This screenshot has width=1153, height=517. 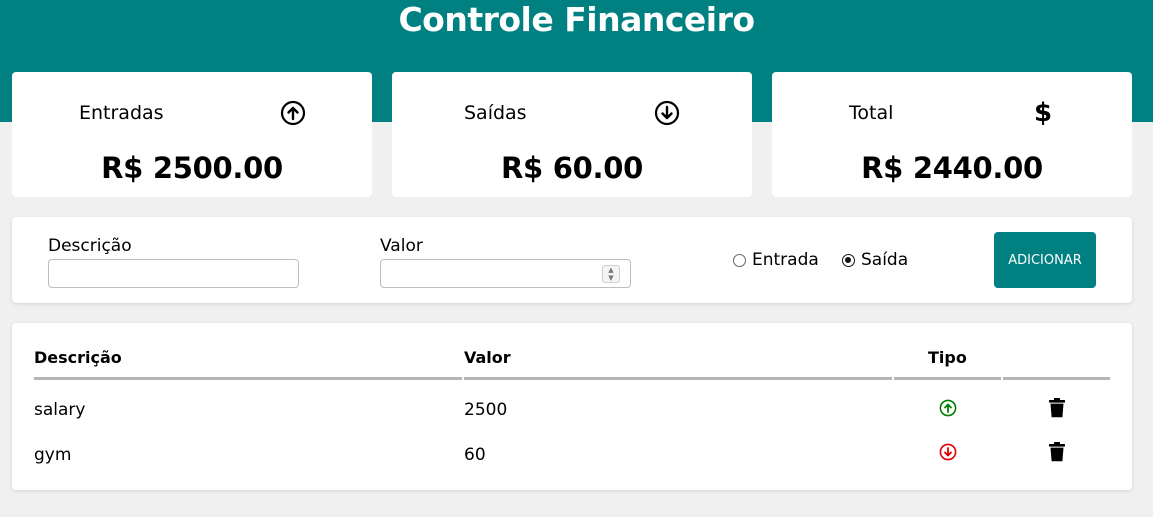 What do you see at coordinates (785, 260) in the screenshot?
I see `radio-entrada-label: Entrada` at bounding box center [785, 260].